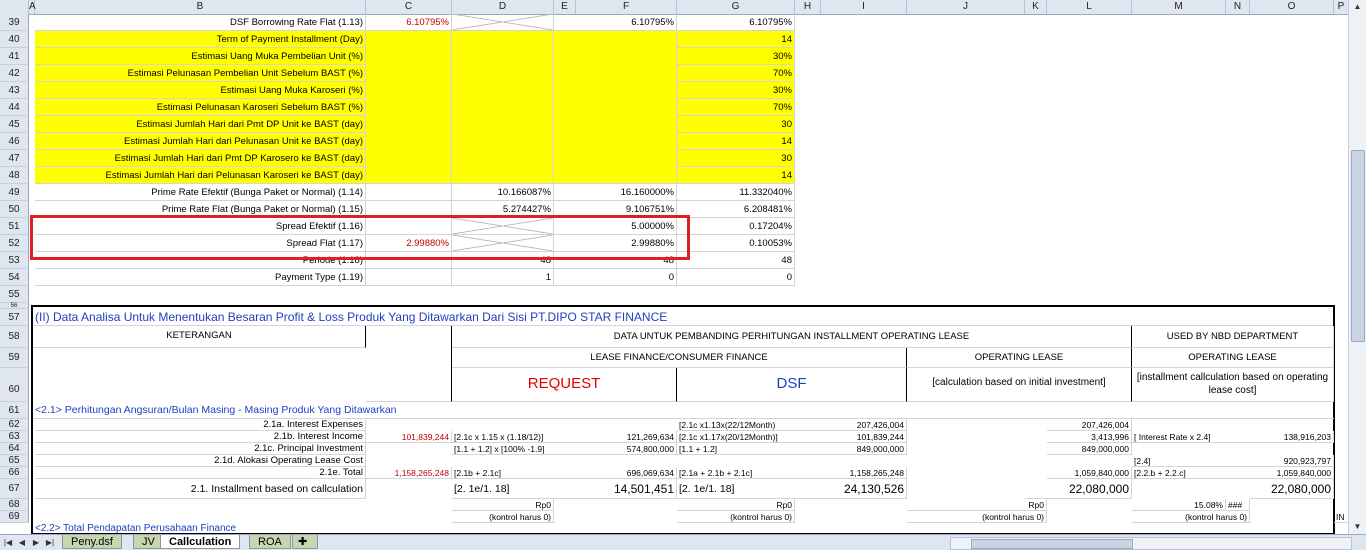 The width and height of the screenshot is (1366, 550). What do you see at coordinates (1089, 425) in the screenshot?
I see `cell-l62: 207,426,004` at bounding box center [1089, 425].